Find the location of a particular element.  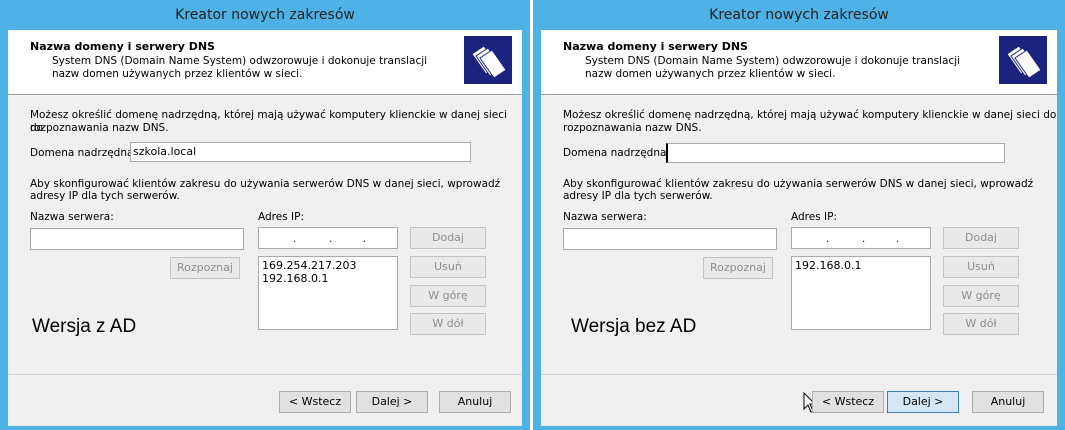

dns-server-list: 169.254.217.203 192.168.0.1 is located at coordinates (328, 293).